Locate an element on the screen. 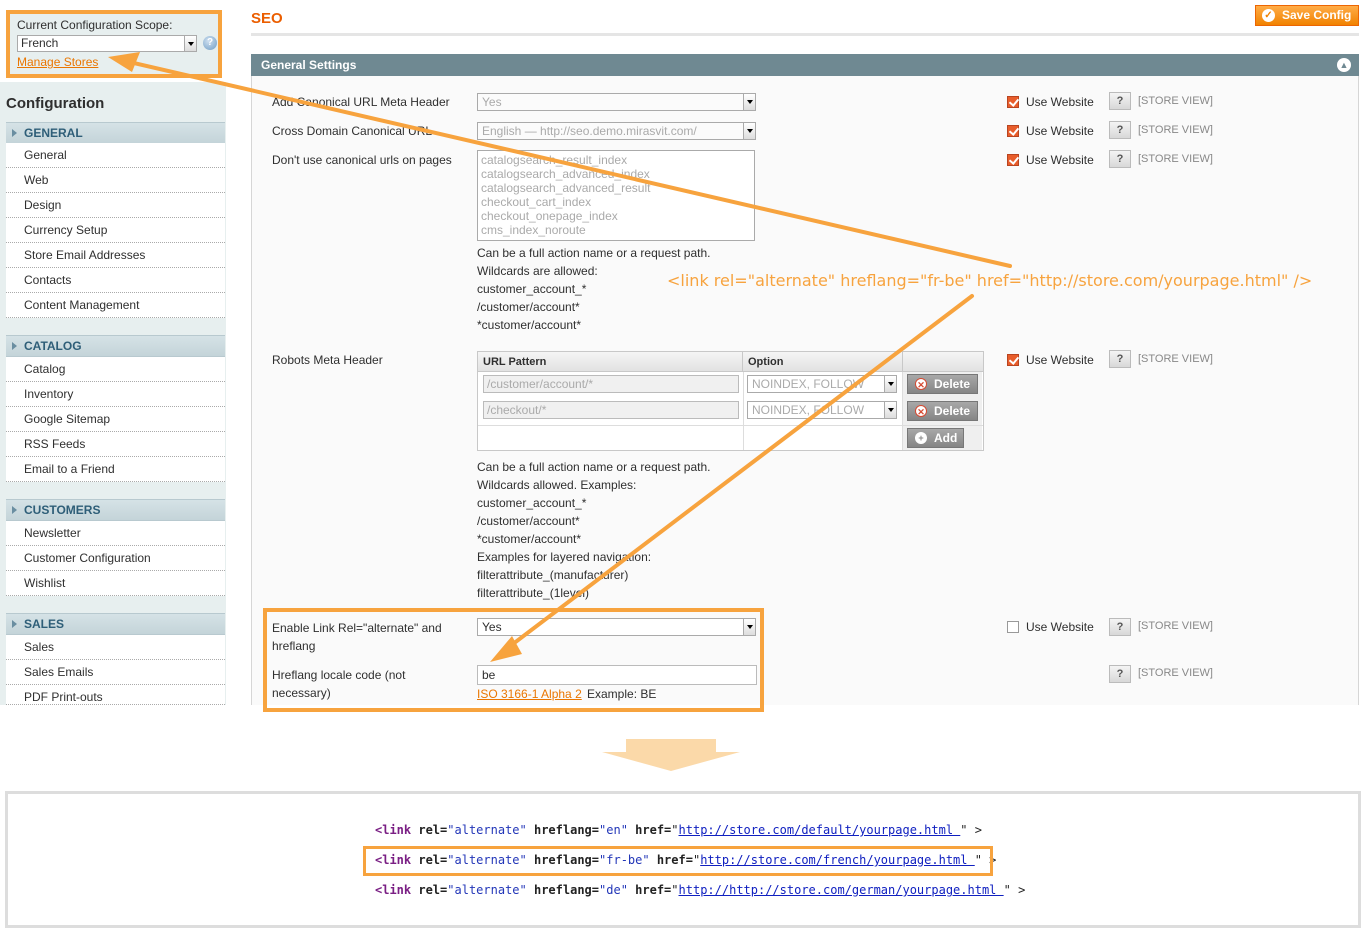 The image size is (1368, 931). enable-alternate-help-button: ? is located at coordinates (1120, 627).